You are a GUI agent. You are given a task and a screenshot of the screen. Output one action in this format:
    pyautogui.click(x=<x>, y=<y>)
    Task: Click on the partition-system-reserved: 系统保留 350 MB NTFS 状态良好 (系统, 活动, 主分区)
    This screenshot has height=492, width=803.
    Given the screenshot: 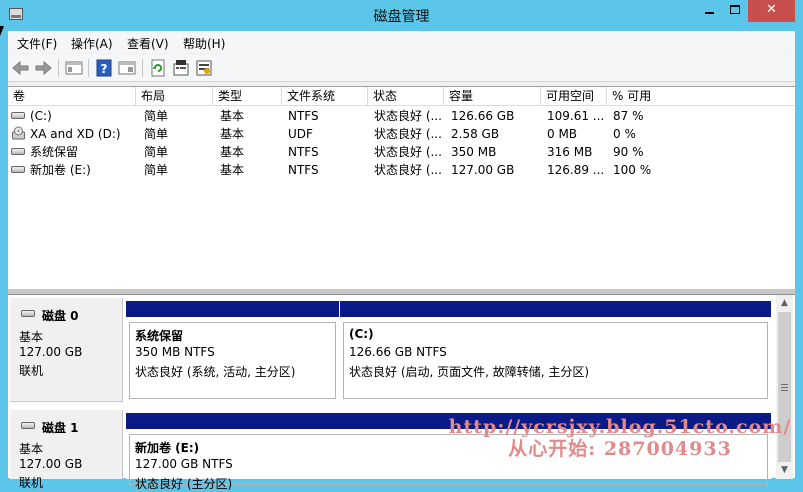 What is the action you would take?
    pyautogui.click(x=232, y=351)
    